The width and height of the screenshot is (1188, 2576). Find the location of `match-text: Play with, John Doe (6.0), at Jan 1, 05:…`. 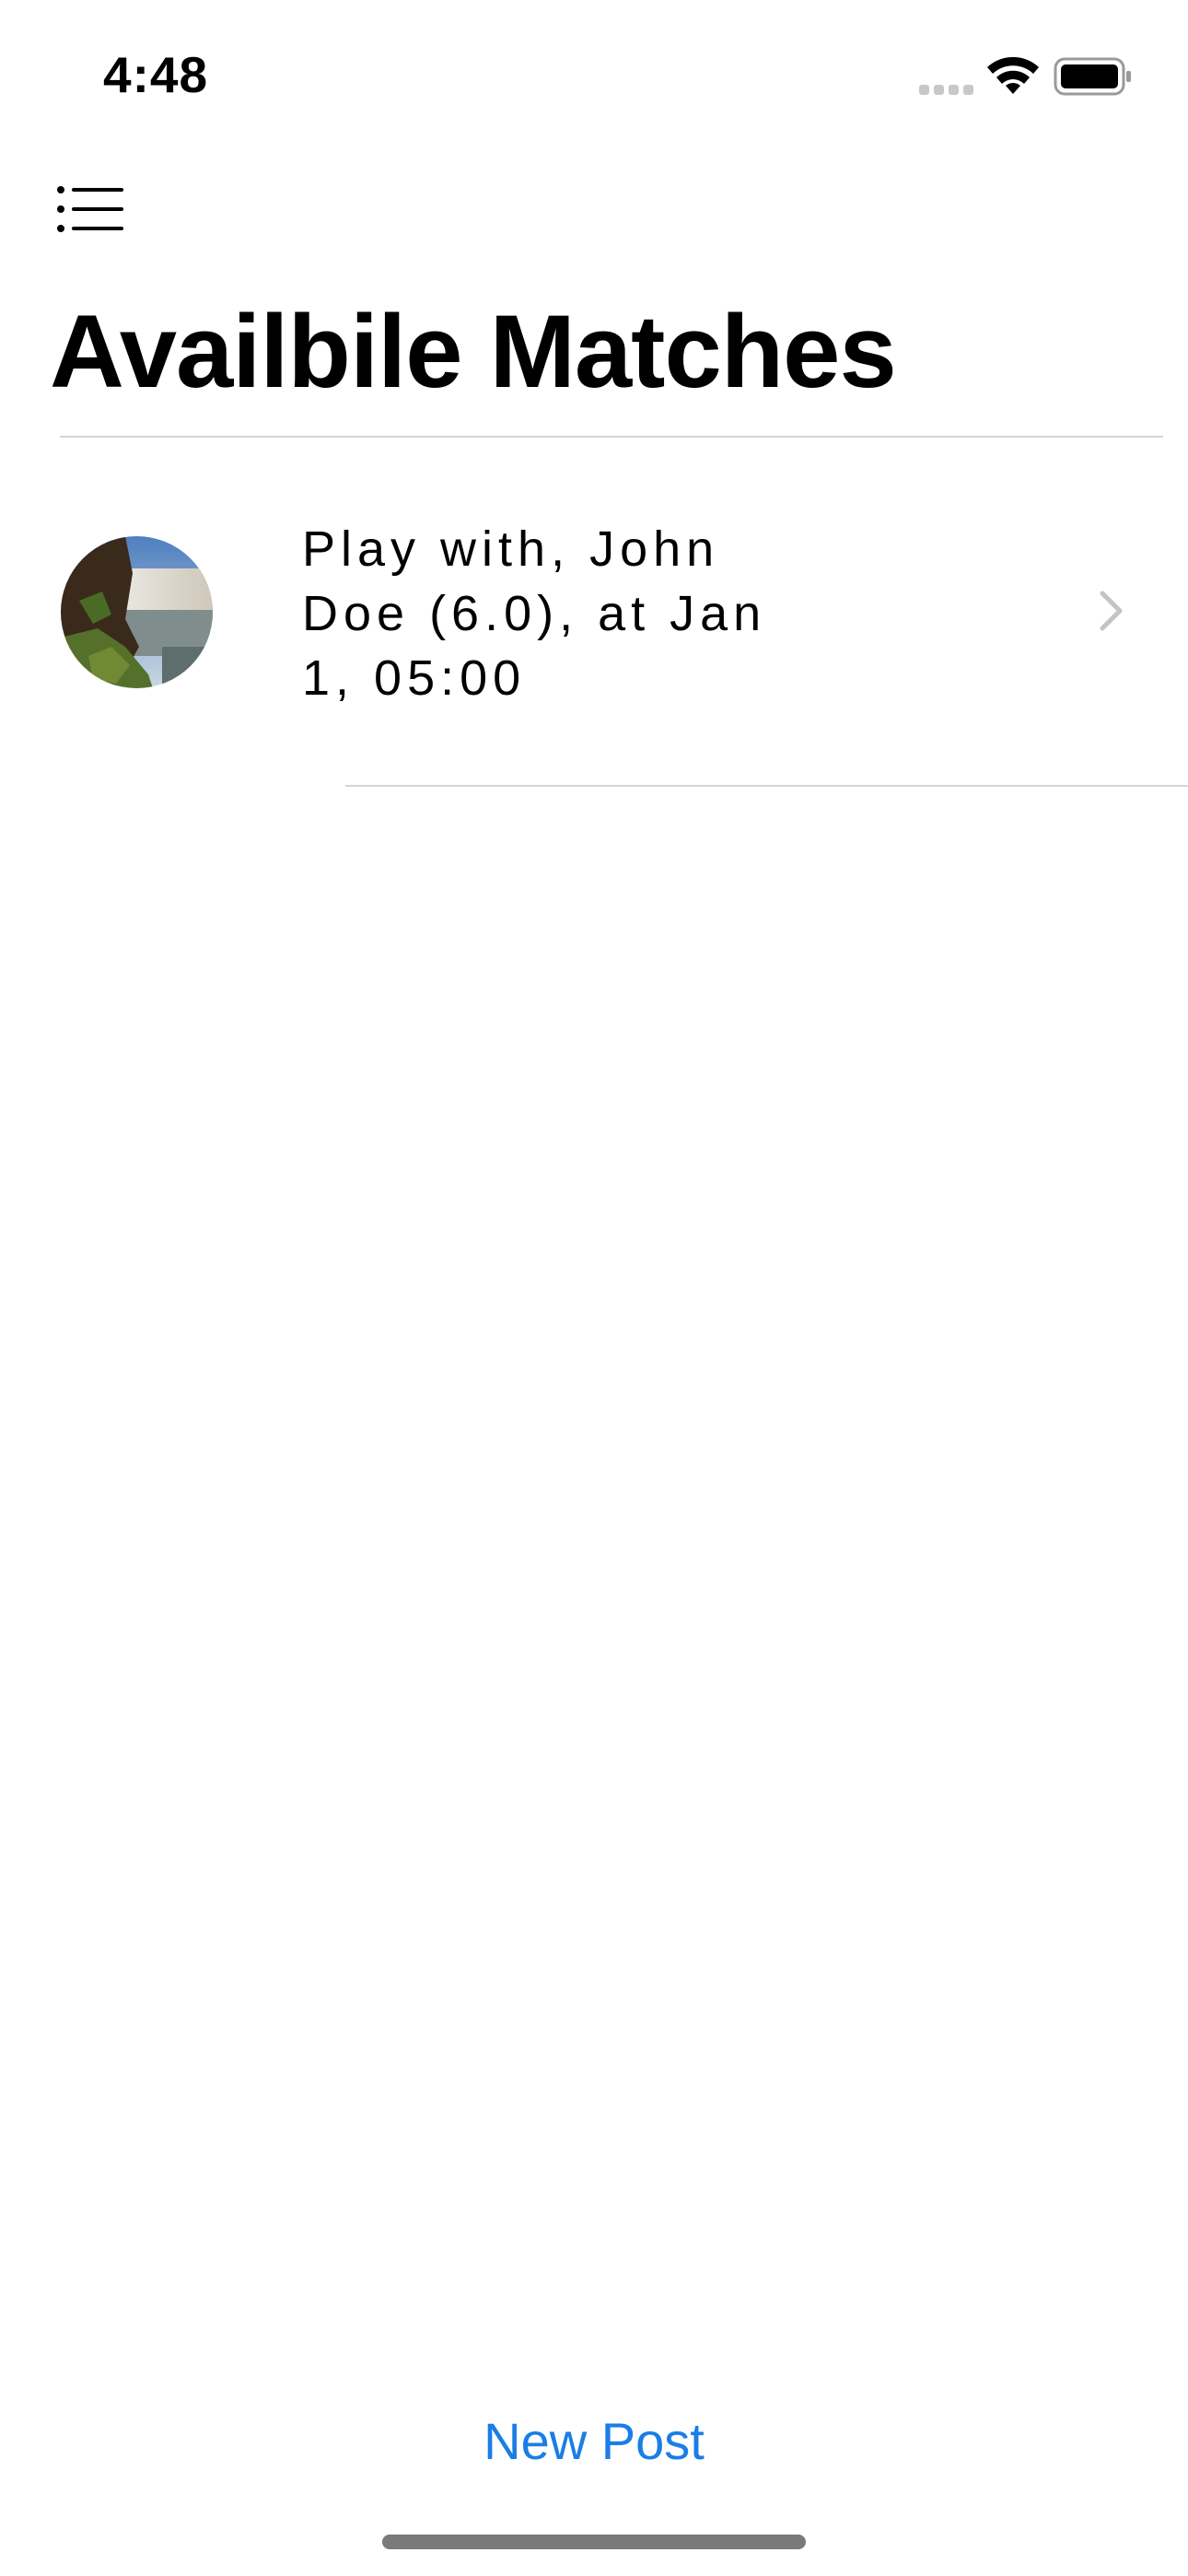

match-text: Play with, John Doe (6.0), at Jan 1, 05:… is located at coordinates (534, 613).